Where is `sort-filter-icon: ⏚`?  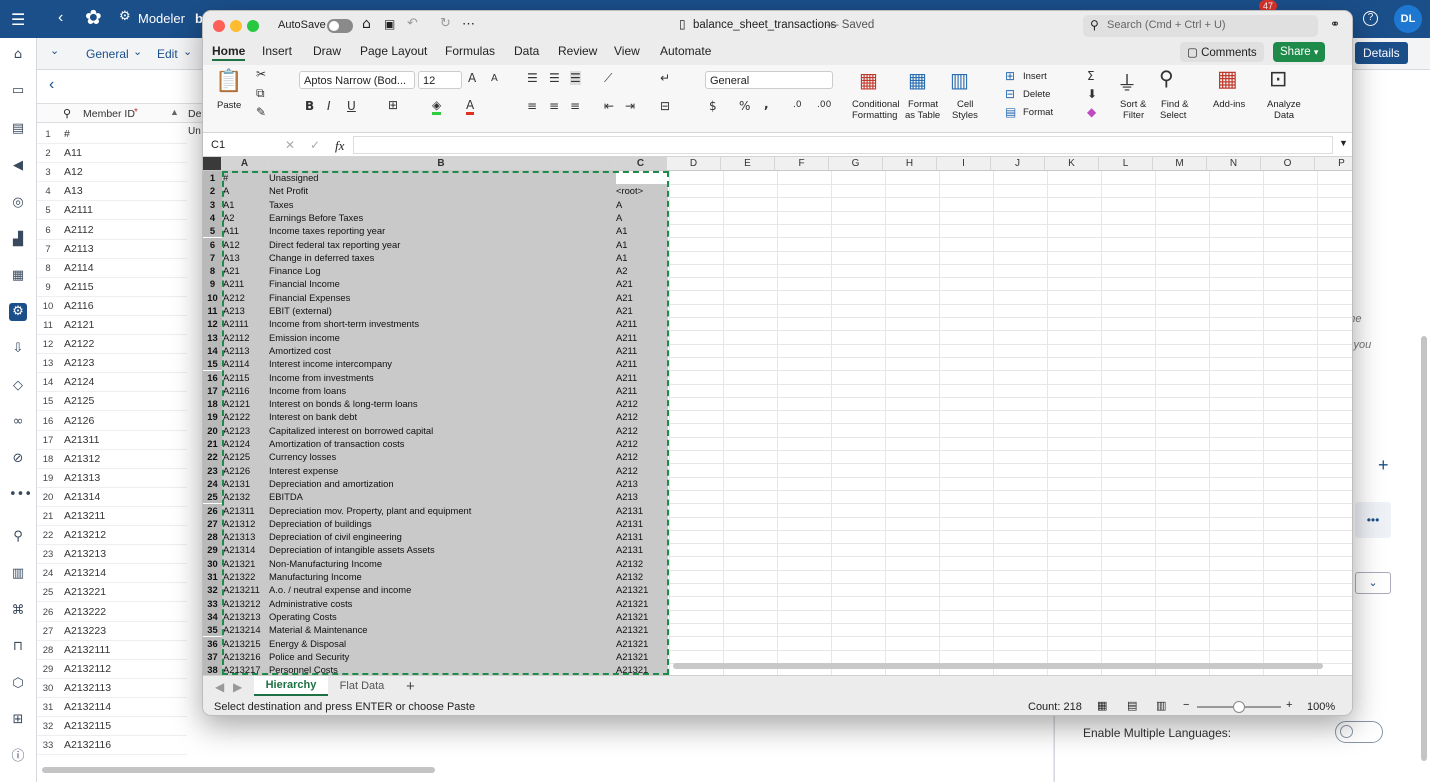 sort-filter-icon: ⏚ is located at coordinates (1127, 81).